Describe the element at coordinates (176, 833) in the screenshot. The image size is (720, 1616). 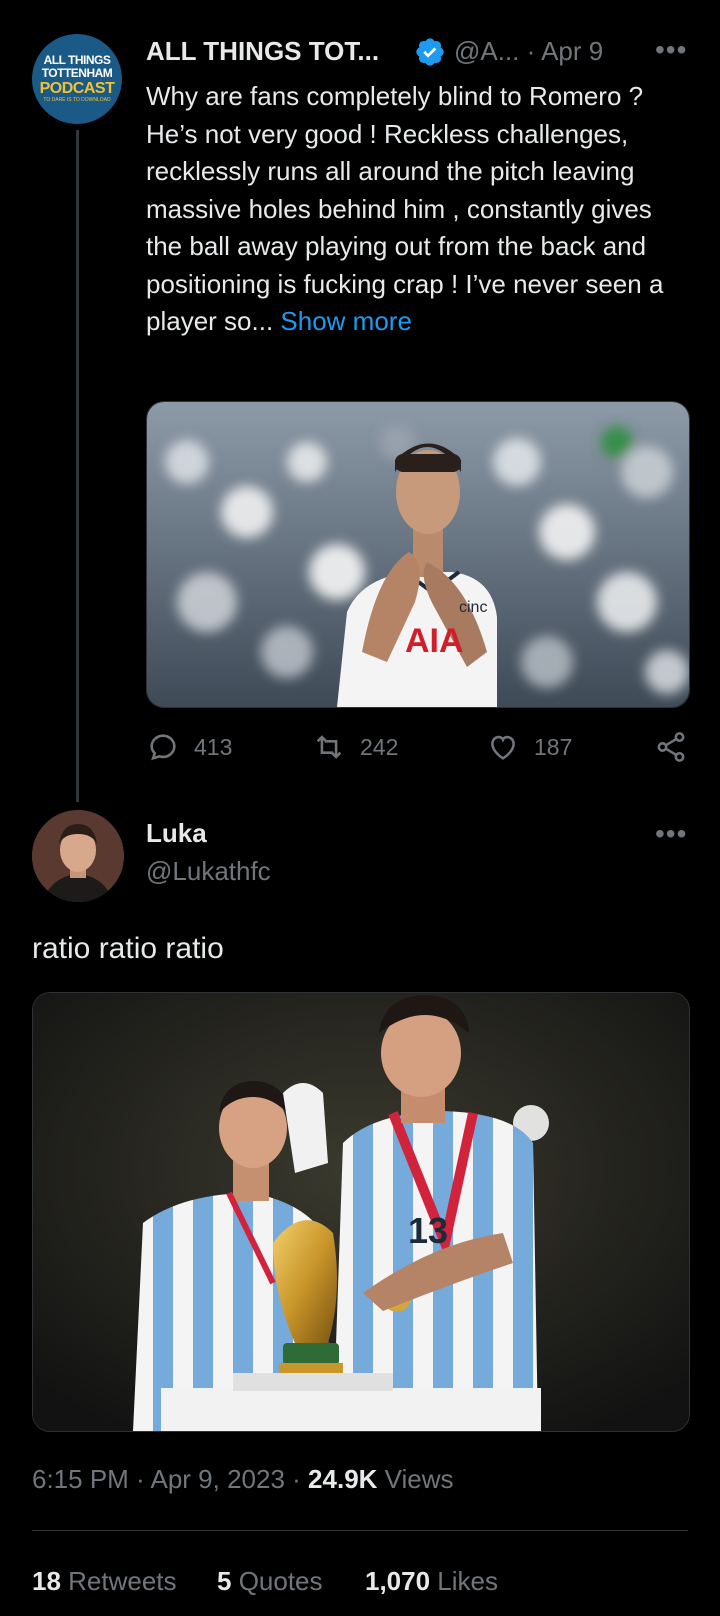
I see `reply-author-name: Luka` at that location.